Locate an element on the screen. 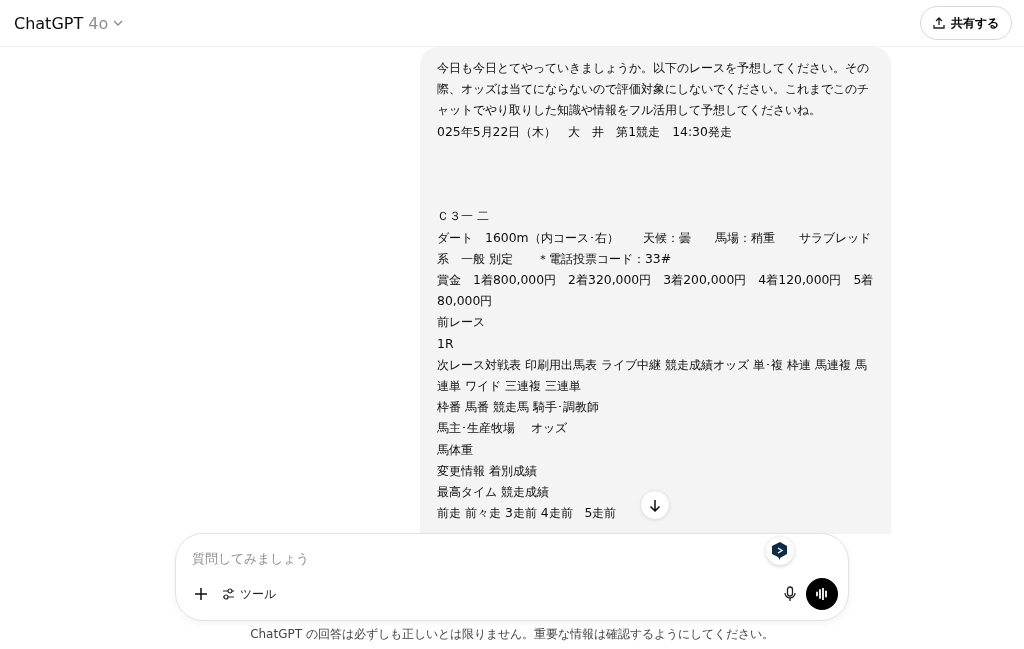  message-line: 馬主･生産牧場 オッズ is located at coordinates (502, 428).